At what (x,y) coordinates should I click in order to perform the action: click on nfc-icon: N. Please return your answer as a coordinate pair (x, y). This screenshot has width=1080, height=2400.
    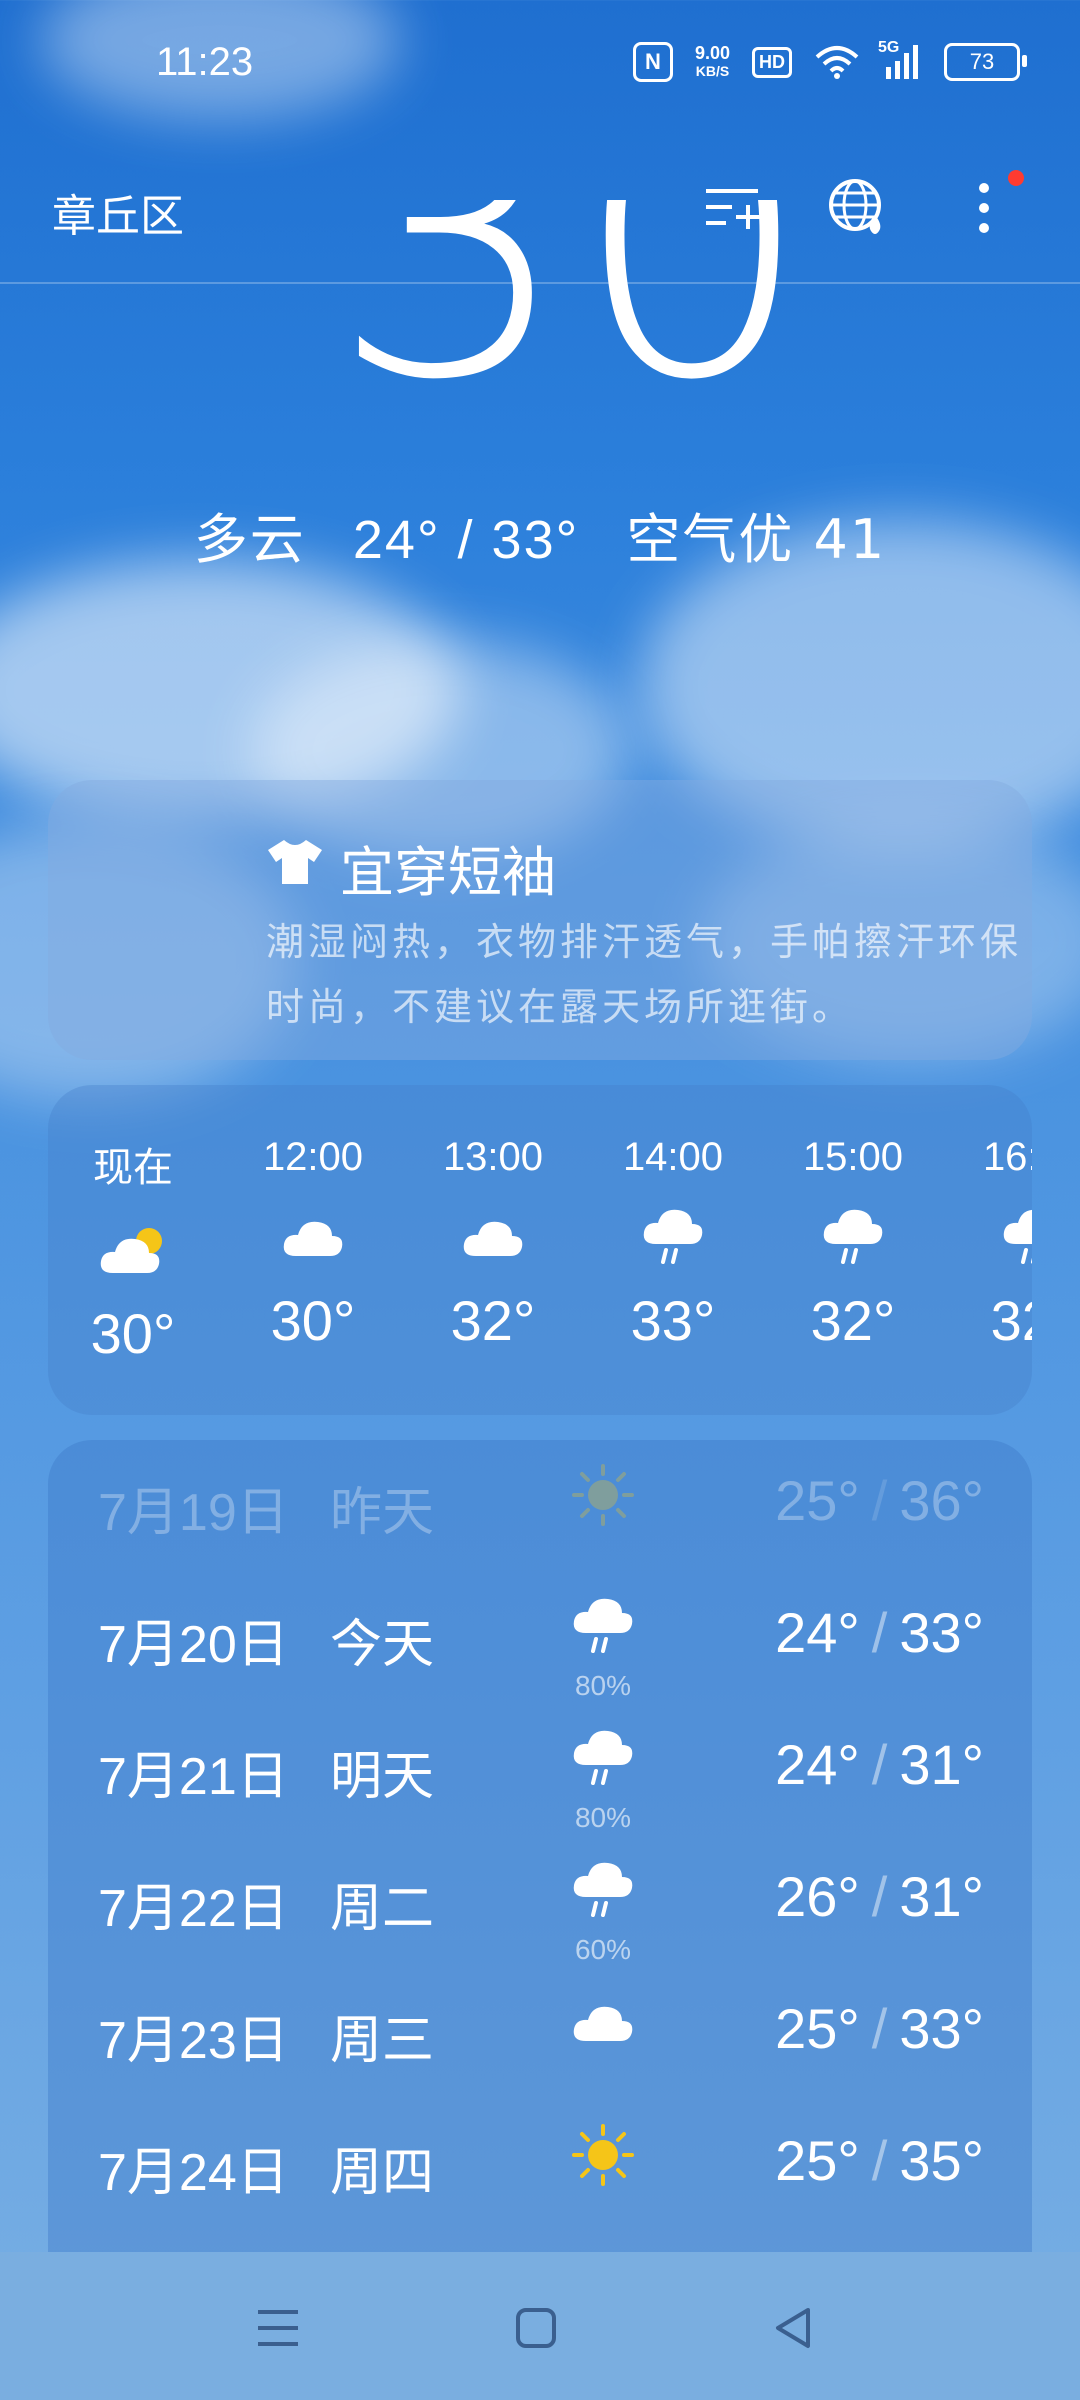
    Looking at the image, I should click on (652, 62).